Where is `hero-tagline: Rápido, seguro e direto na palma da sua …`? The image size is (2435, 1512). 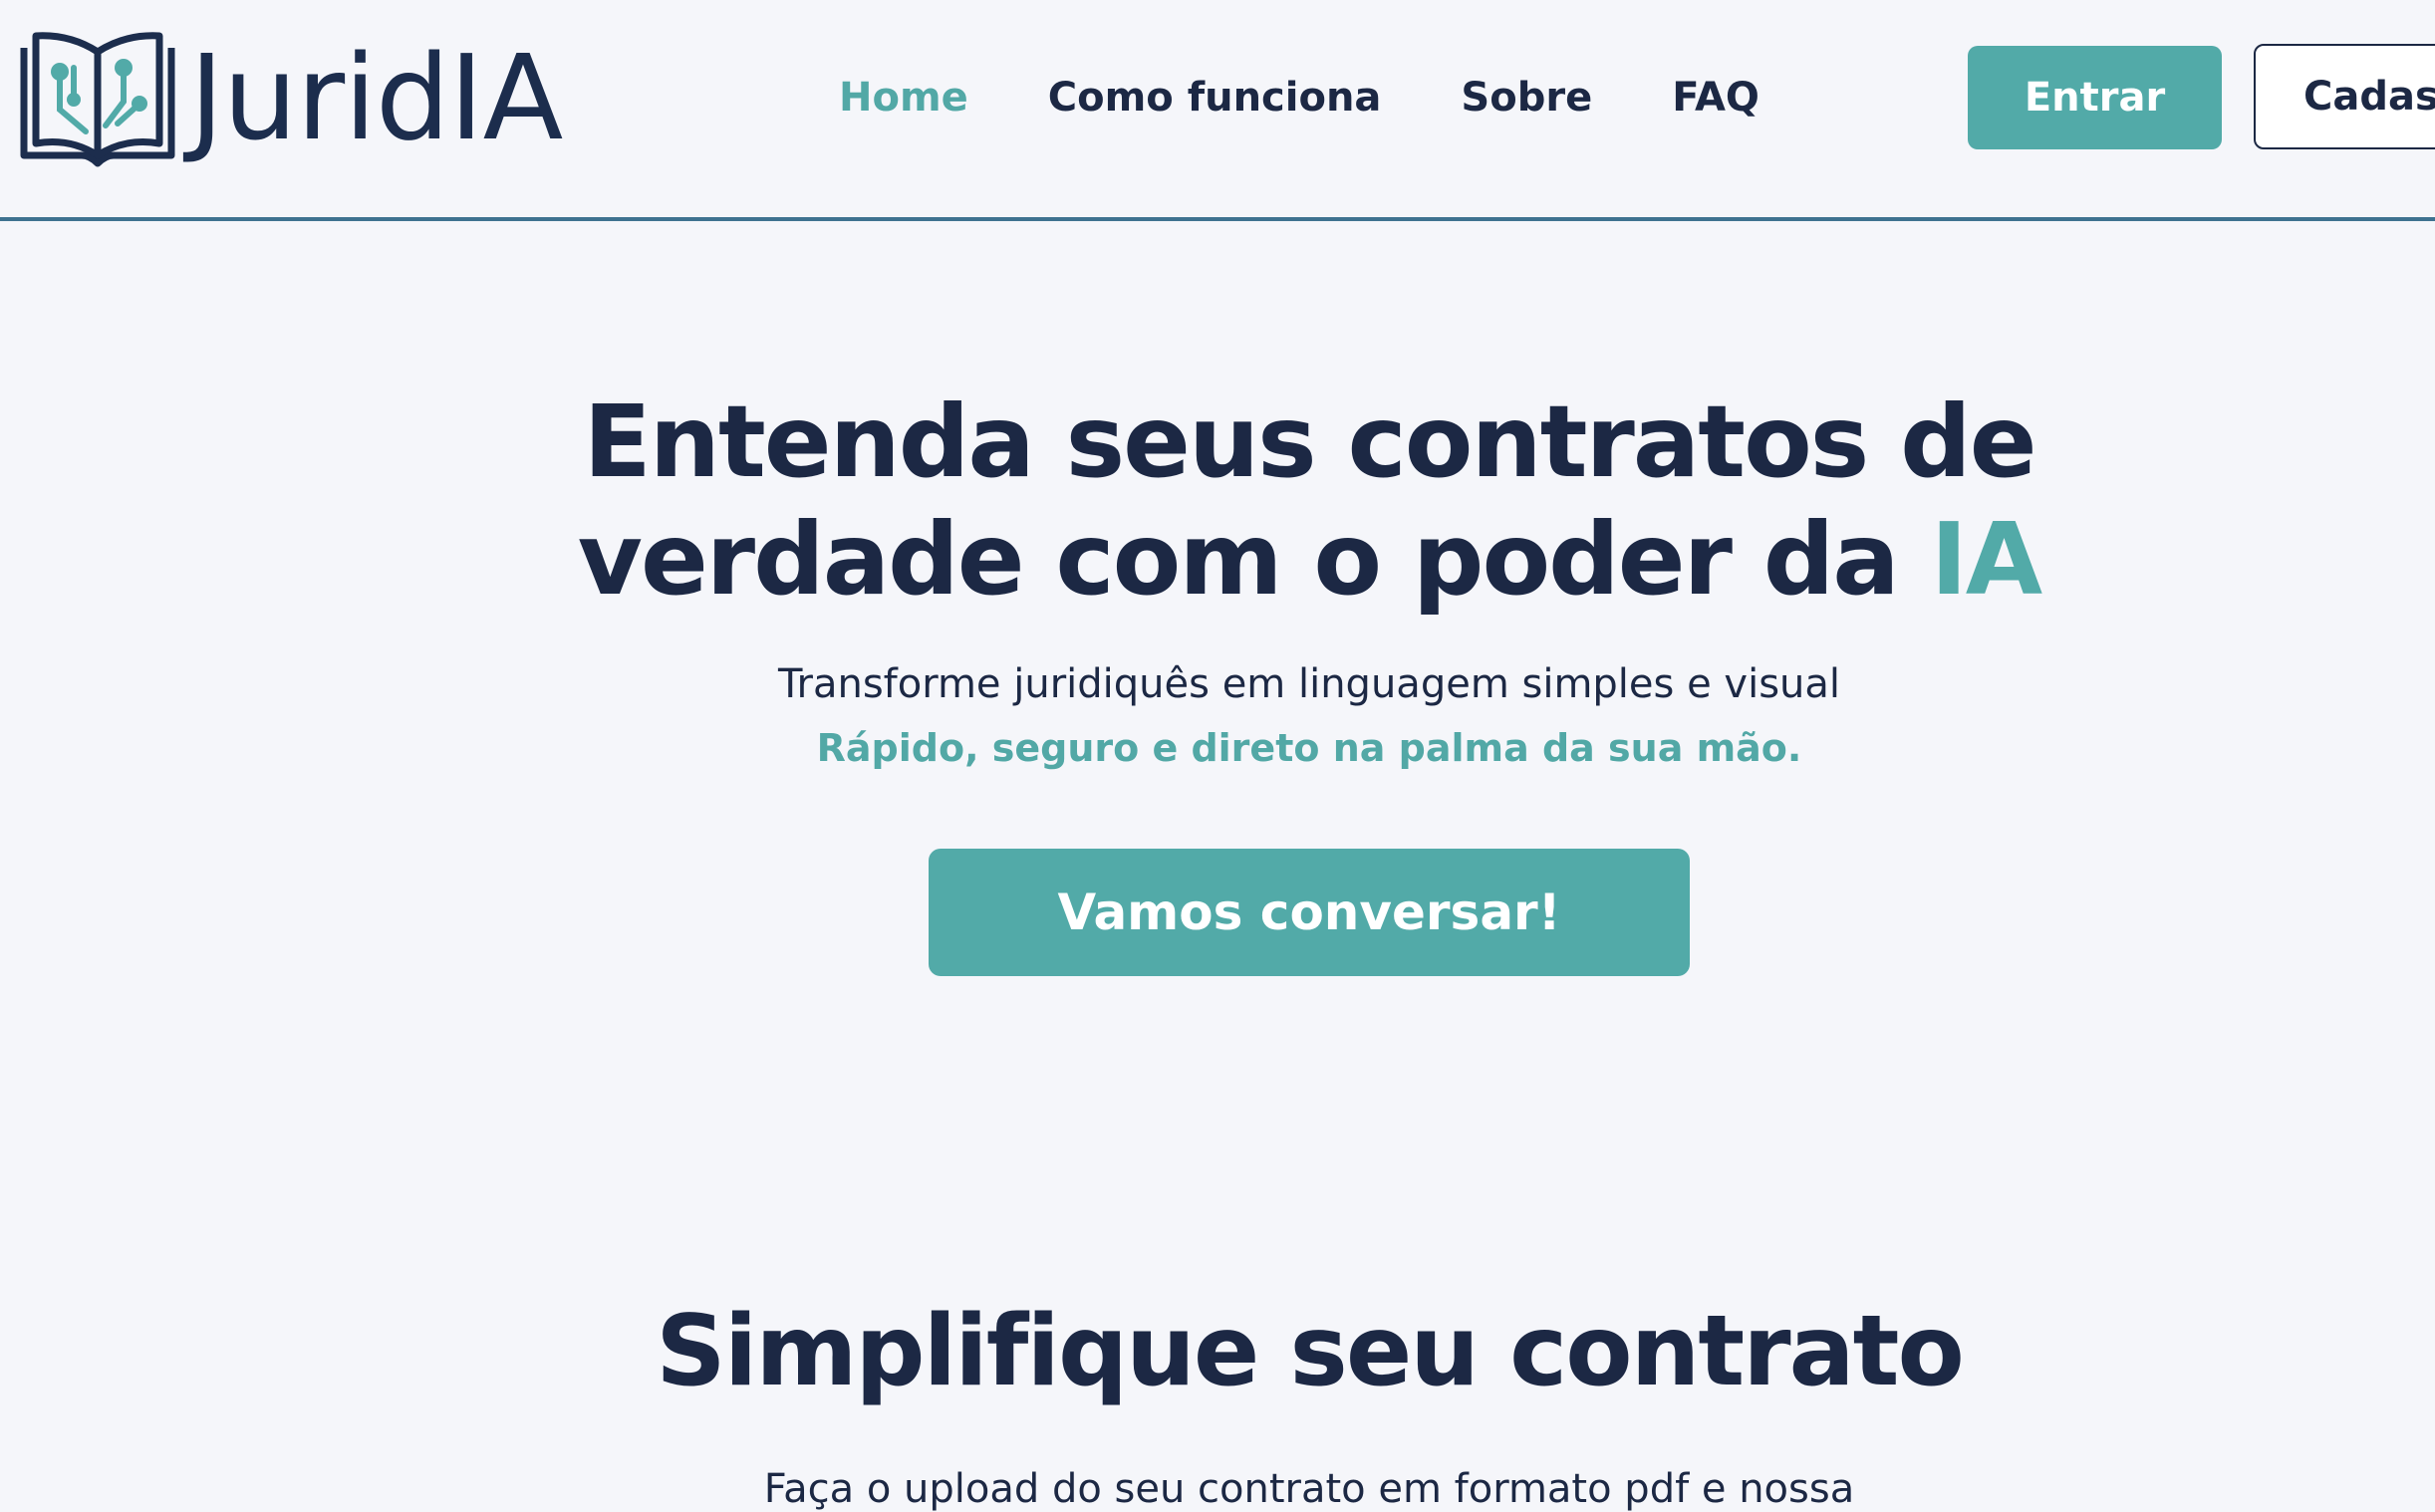
hero-tagline: Rápido, seguro e direto na palma da sua … is located at coordinates (1309, 748).